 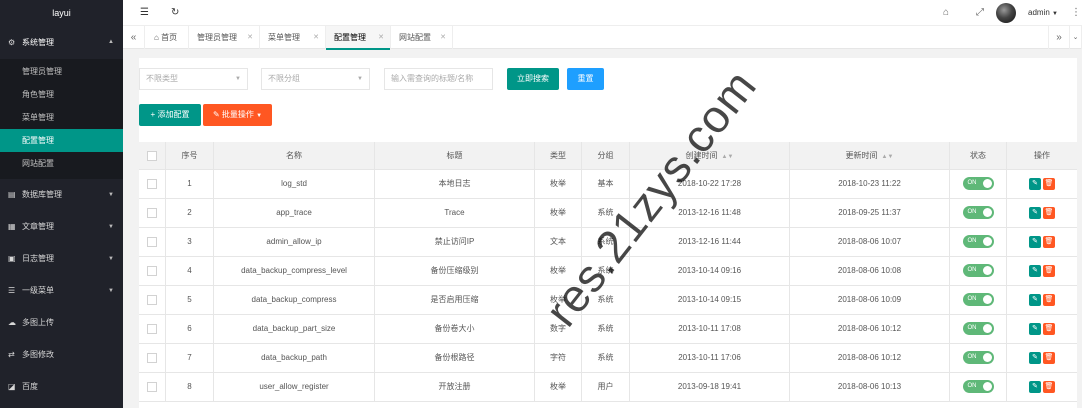 I want to click on sidebar-item-site: 网站配置, so click(x=61, y=163).